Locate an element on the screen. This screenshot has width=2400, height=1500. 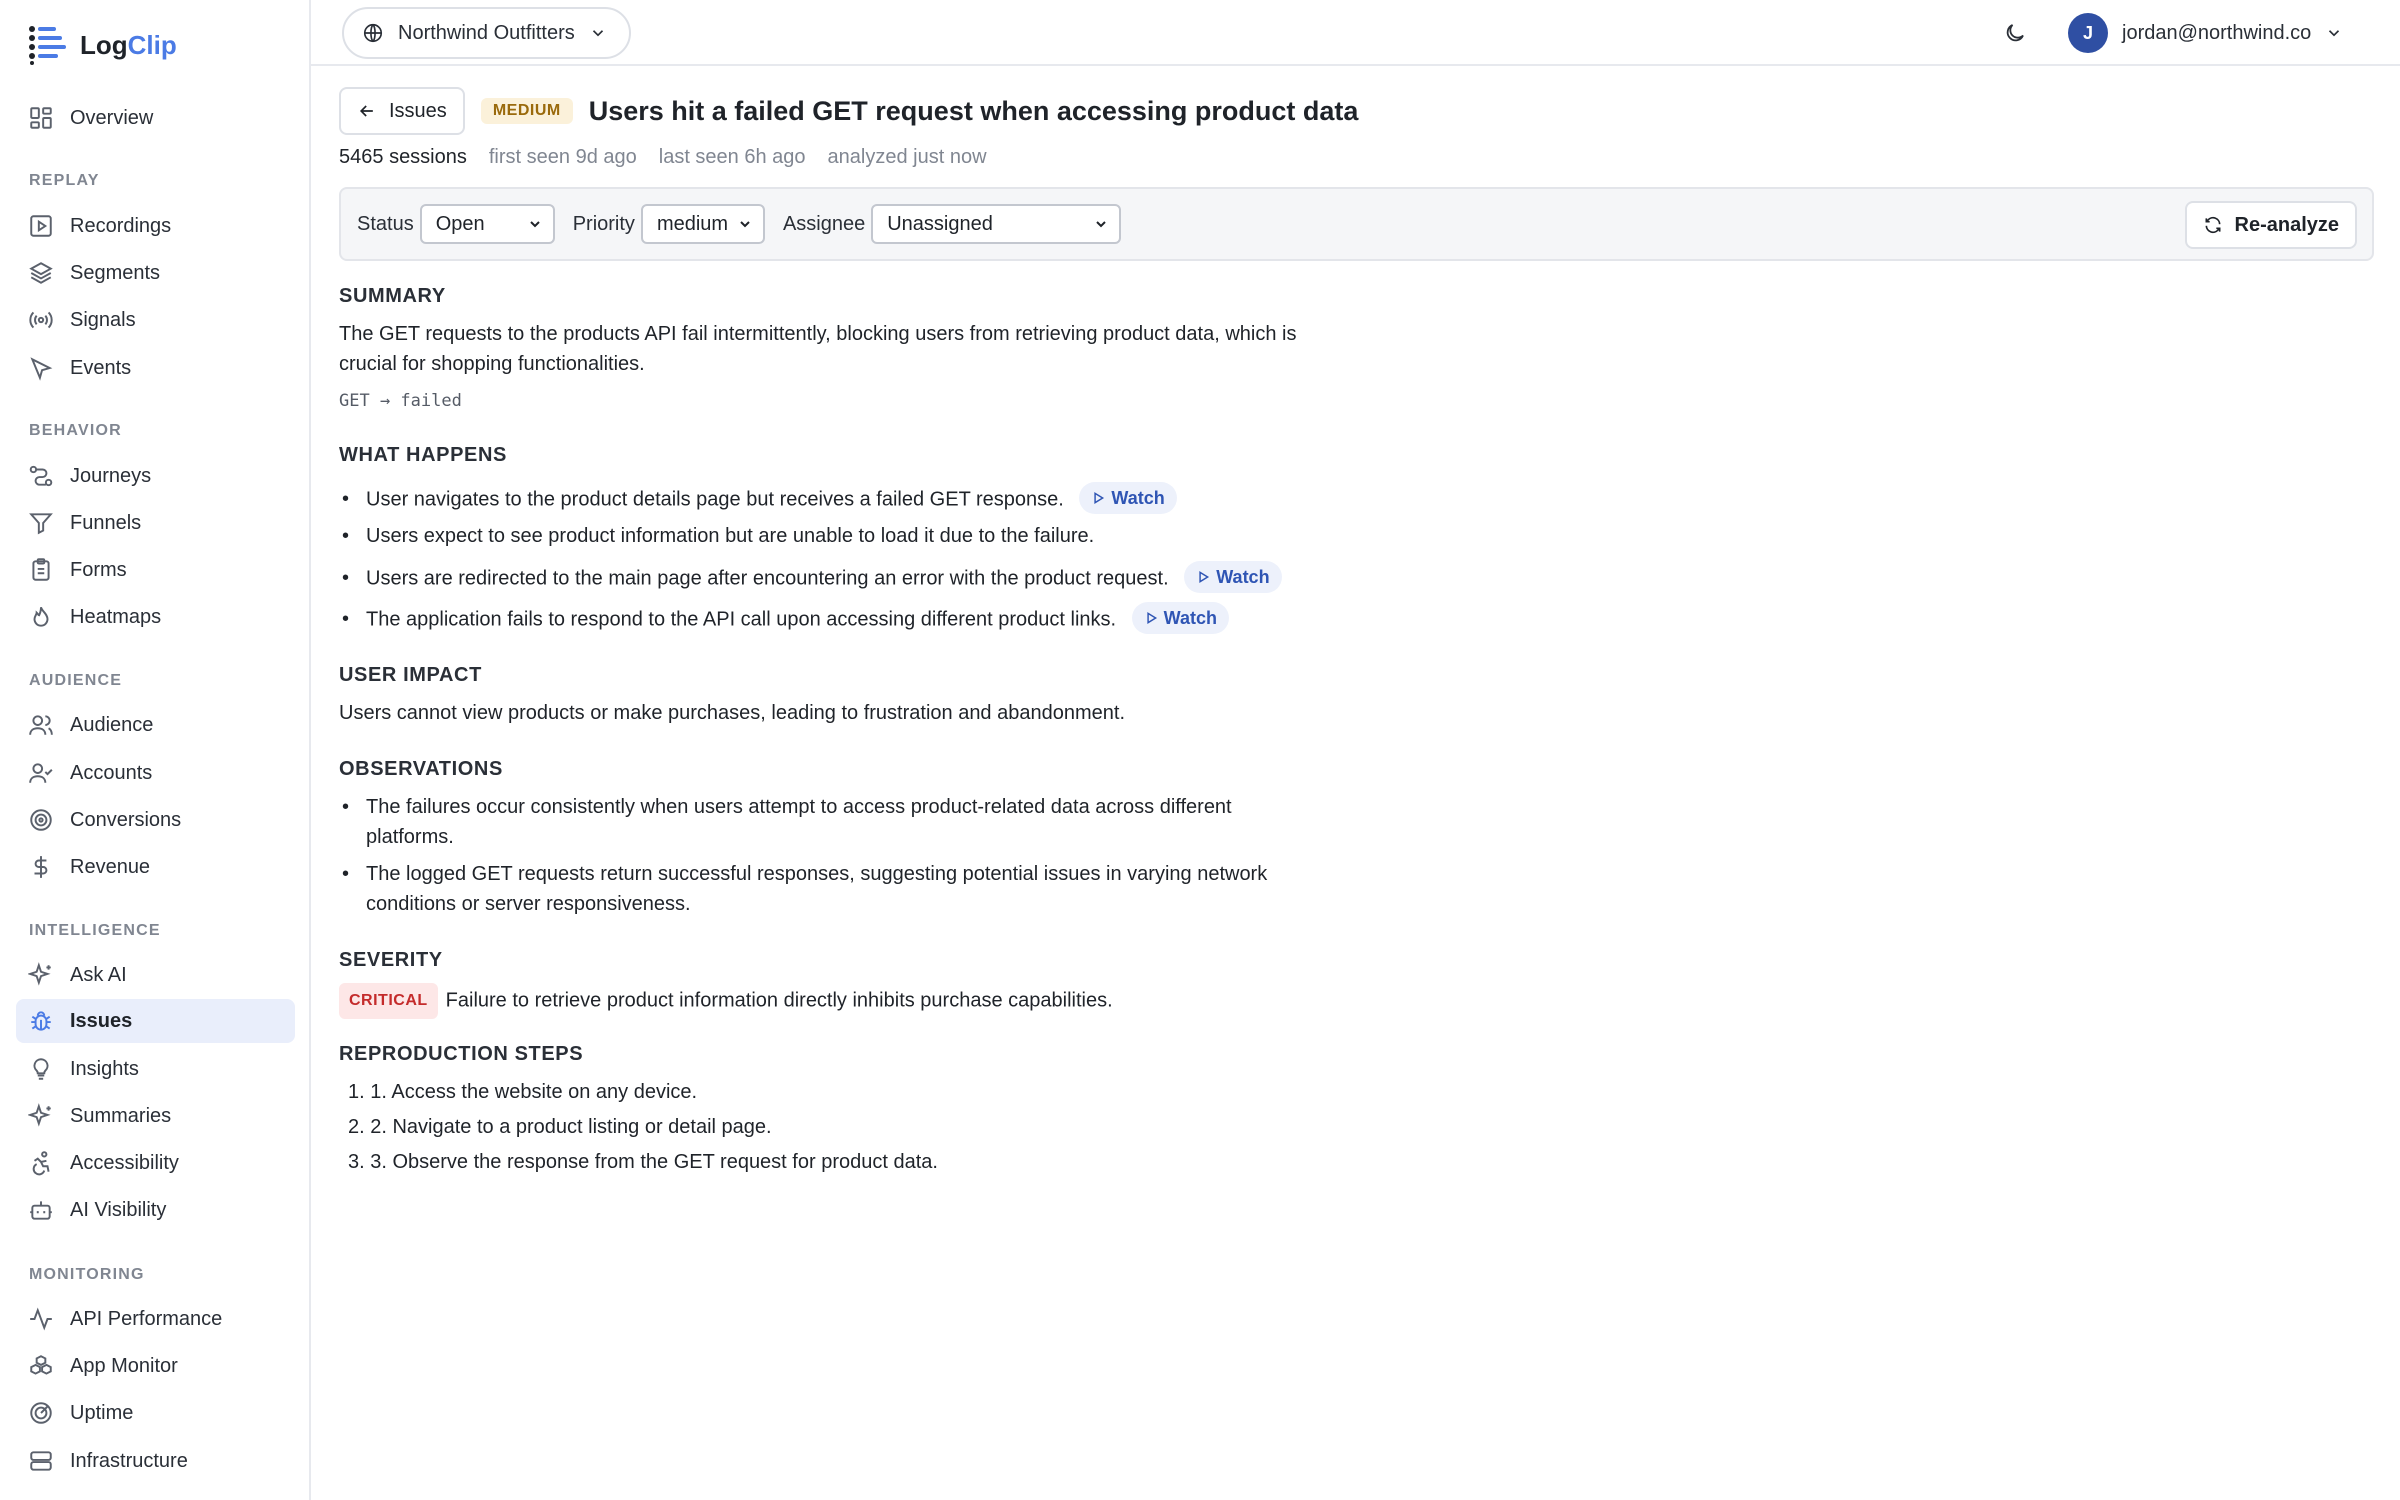
sidebar-item-label: Accessibility is located at coordinates (124, 1162).